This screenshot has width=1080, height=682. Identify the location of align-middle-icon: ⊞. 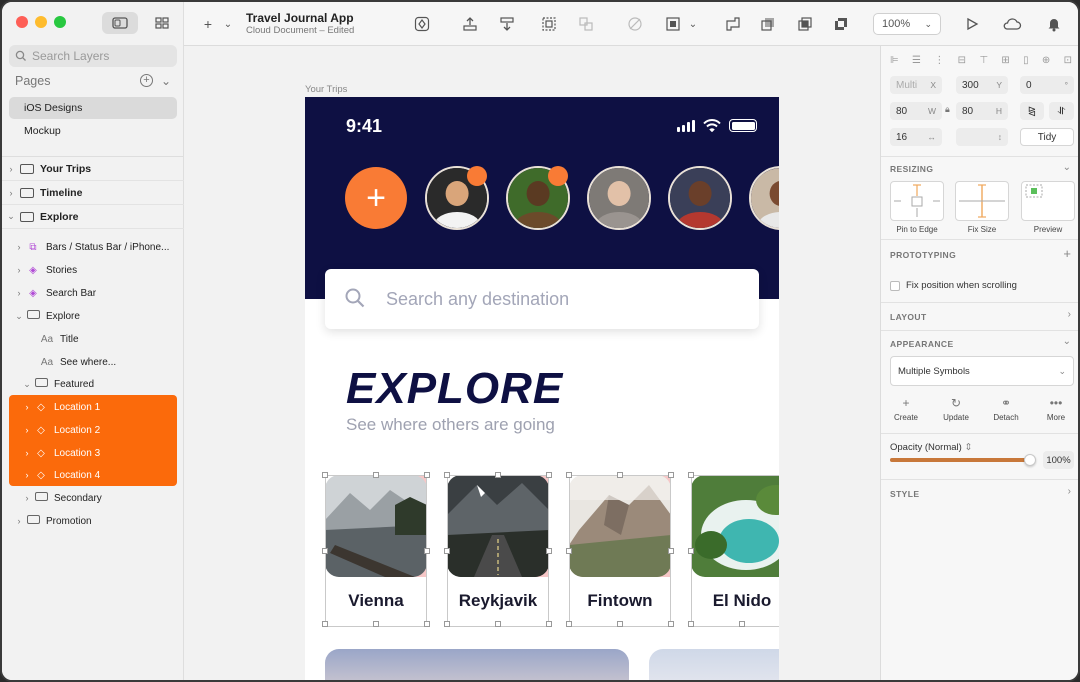
(1005, 60).